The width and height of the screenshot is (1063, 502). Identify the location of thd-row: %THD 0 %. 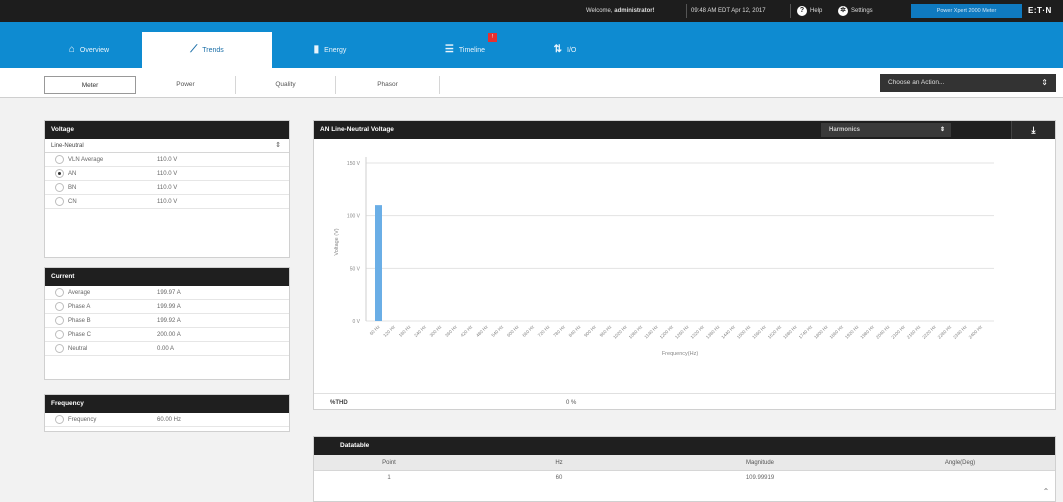
(684, 402).